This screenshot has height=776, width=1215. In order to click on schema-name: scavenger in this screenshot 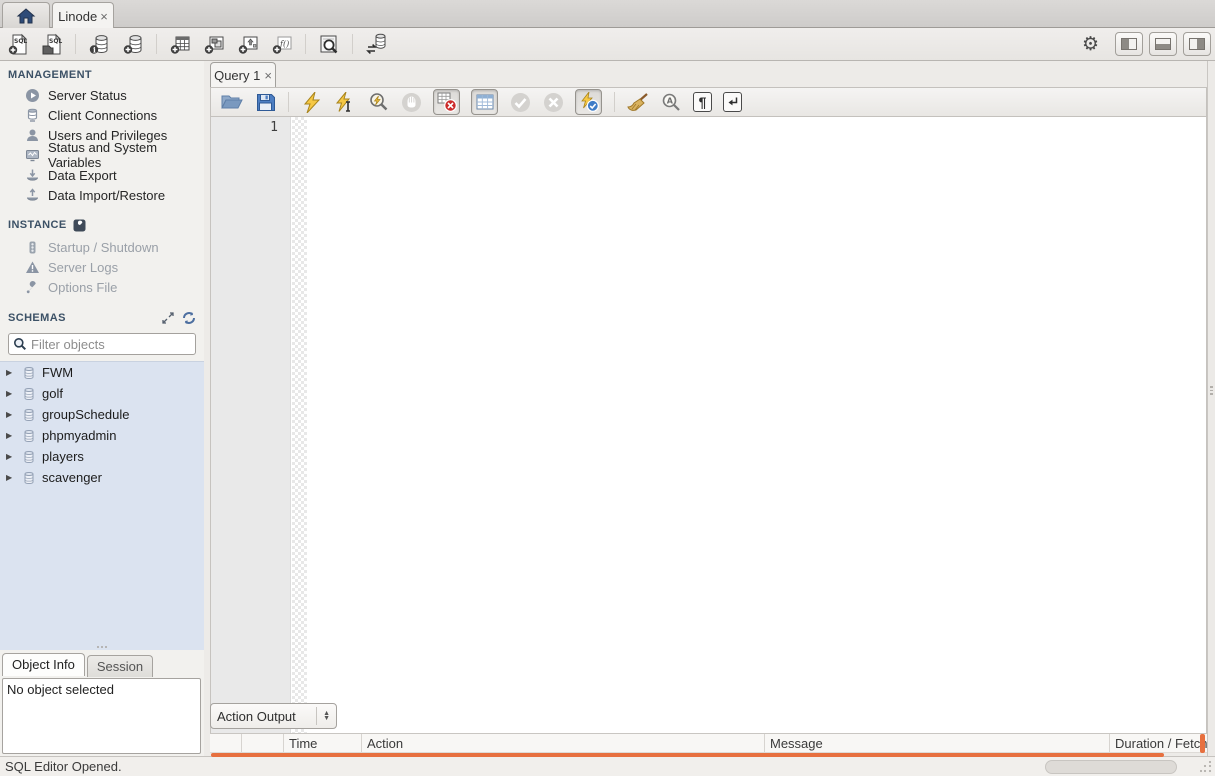, I will do `click(72, 477)`.